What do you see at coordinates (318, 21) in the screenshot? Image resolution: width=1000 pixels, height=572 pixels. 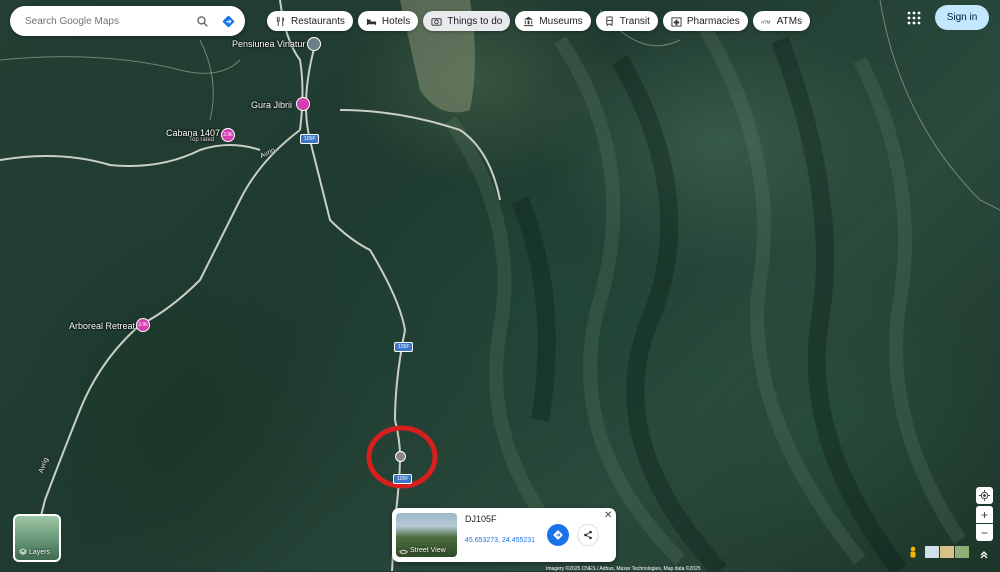 I see `chip-label: Restaurants` at bounding box center [318, 21].